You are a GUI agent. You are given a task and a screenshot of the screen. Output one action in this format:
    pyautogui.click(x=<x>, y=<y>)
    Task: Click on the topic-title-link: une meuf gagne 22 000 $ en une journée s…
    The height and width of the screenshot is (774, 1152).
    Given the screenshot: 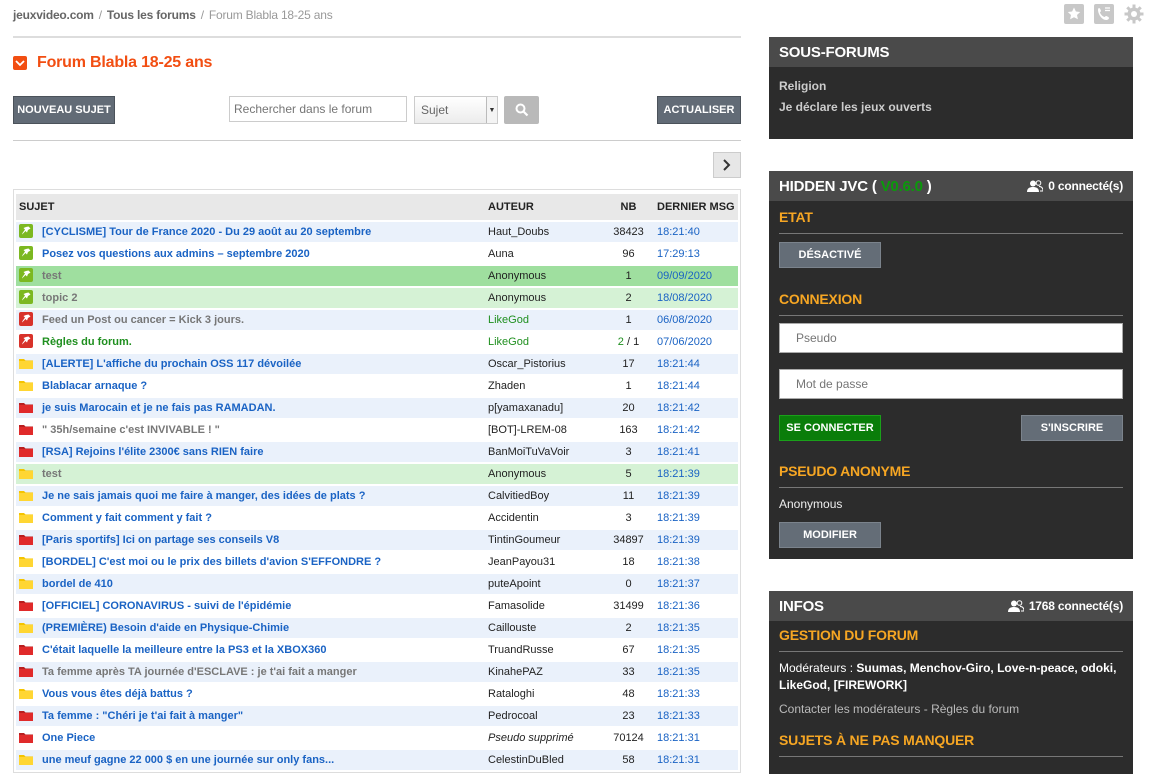 What is the action you would take?
    pyautogui.click(x=262, y=760)
    